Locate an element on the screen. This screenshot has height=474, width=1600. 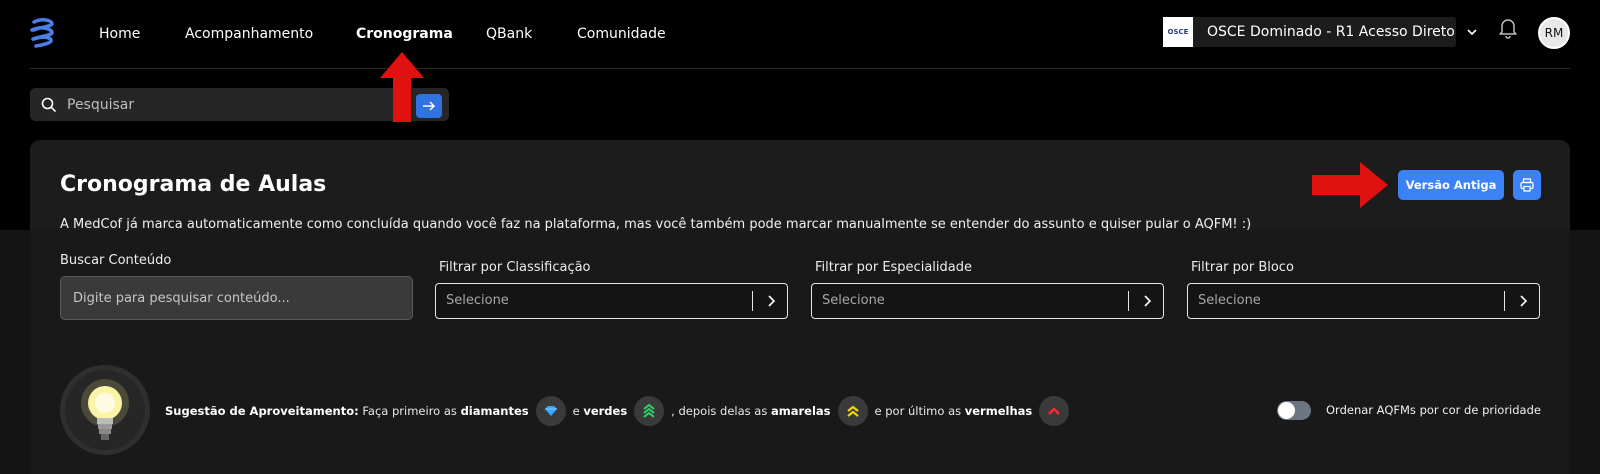
specialty-select-value: Selecione is located at coordinates (853, 300).